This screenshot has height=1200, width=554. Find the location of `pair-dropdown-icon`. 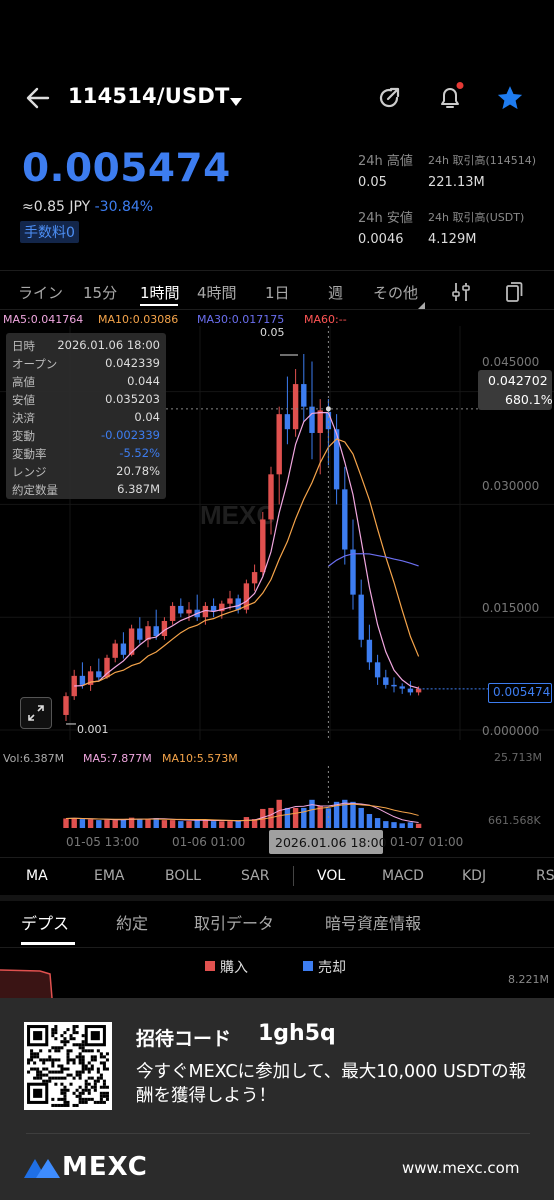

pair-dropdown-icon is located at coordinates (236, 101).